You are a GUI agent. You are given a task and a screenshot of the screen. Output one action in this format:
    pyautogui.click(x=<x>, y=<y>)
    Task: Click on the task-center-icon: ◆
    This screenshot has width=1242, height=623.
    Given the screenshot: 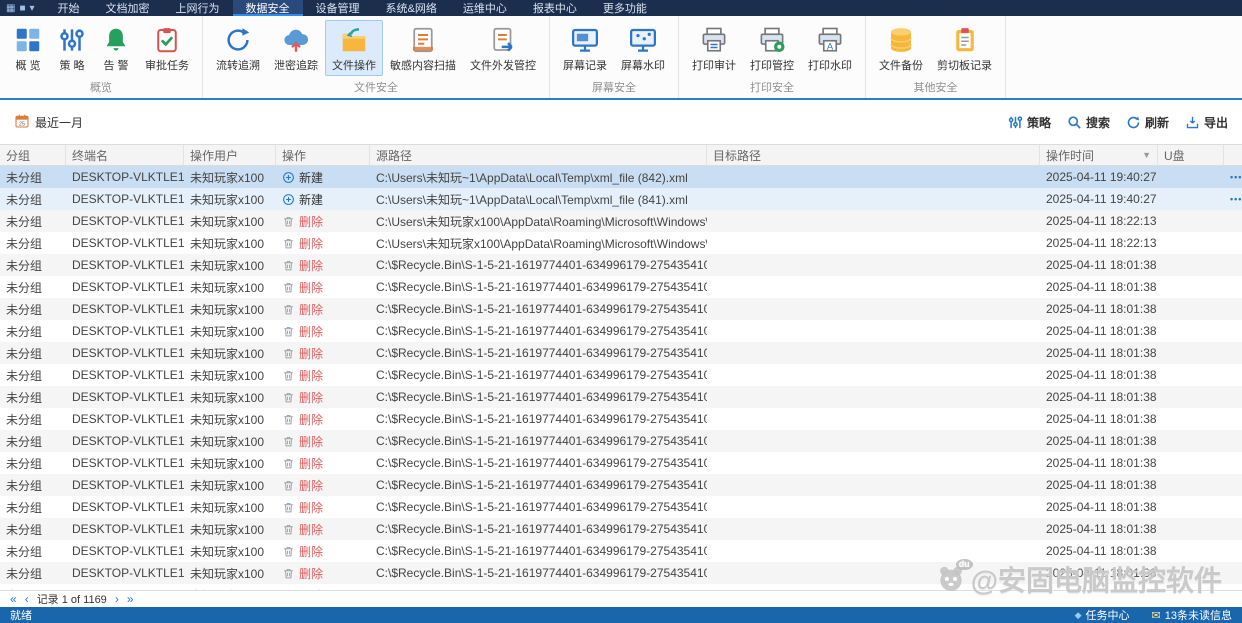 What is the action you would take?
    pyautogui.click(x=1078, y=614)
    